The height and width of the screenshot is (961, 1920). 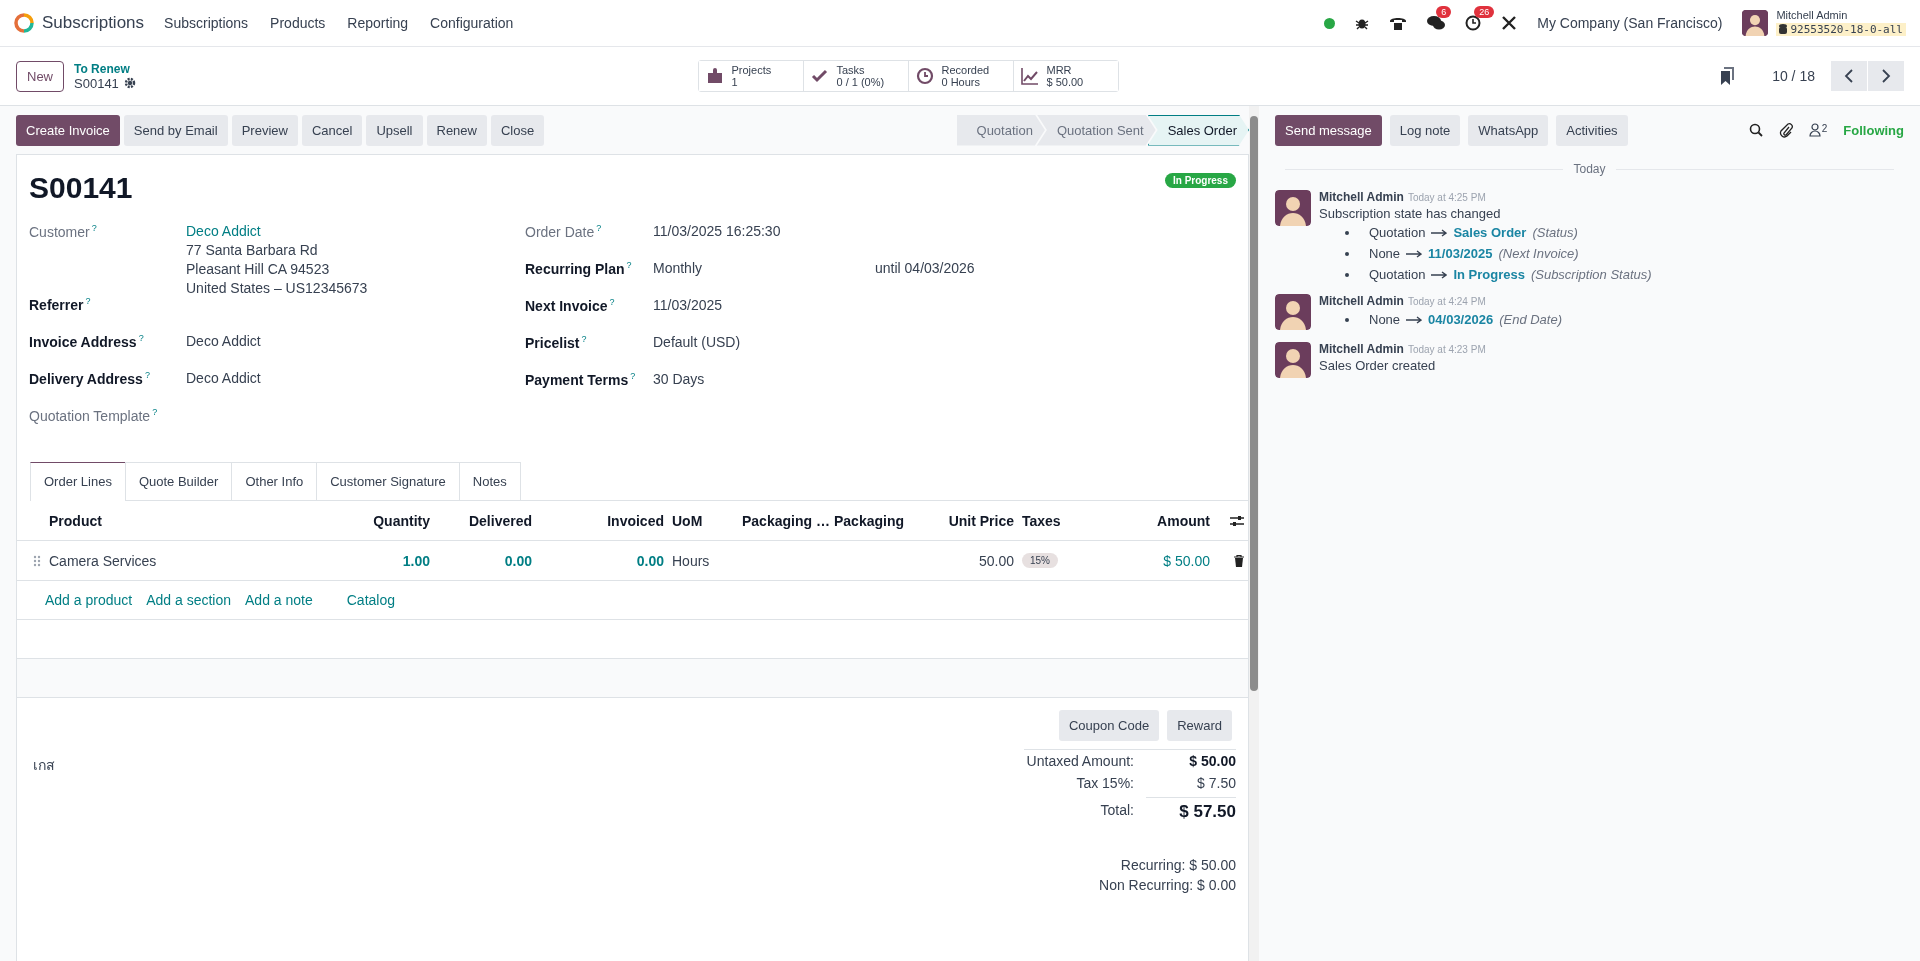 I want to click on message-time: Today at 4:23 PM, so click(x=1446, y=349).